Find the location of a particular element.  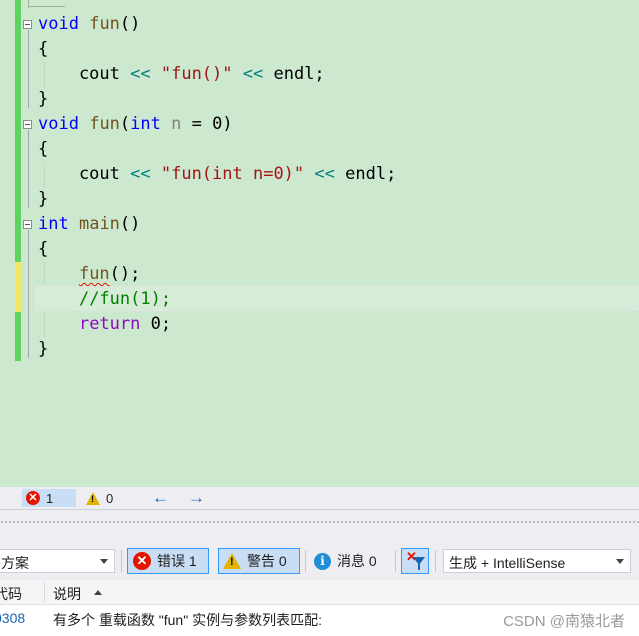

error-icon: ✕ is located at coordinates (142, 561).